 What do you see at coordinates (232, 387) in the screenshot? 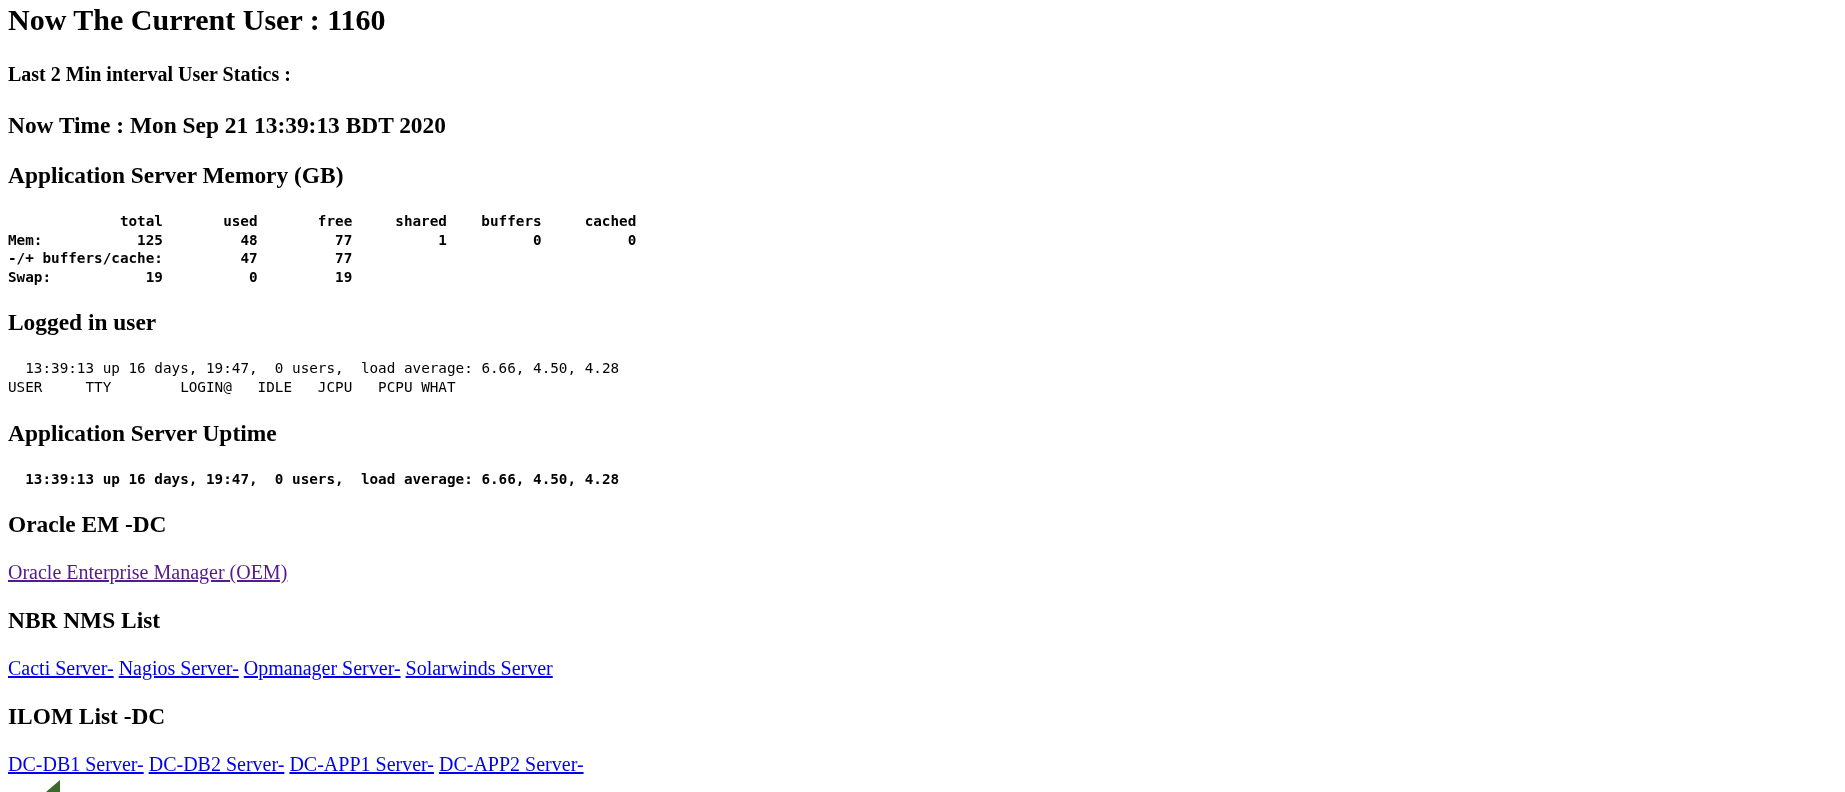
I see `console-line: USER TTY LOGIN@ IDLE JCPU PCPU WHAT` at bounding box center [232, 387].